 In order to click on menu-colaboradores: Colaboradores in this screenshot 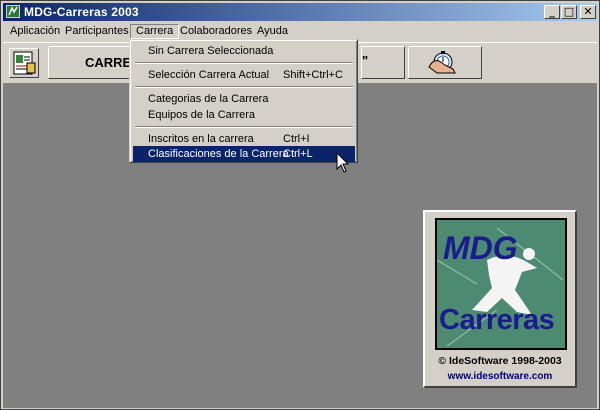, I will do `click(216, 31)`.